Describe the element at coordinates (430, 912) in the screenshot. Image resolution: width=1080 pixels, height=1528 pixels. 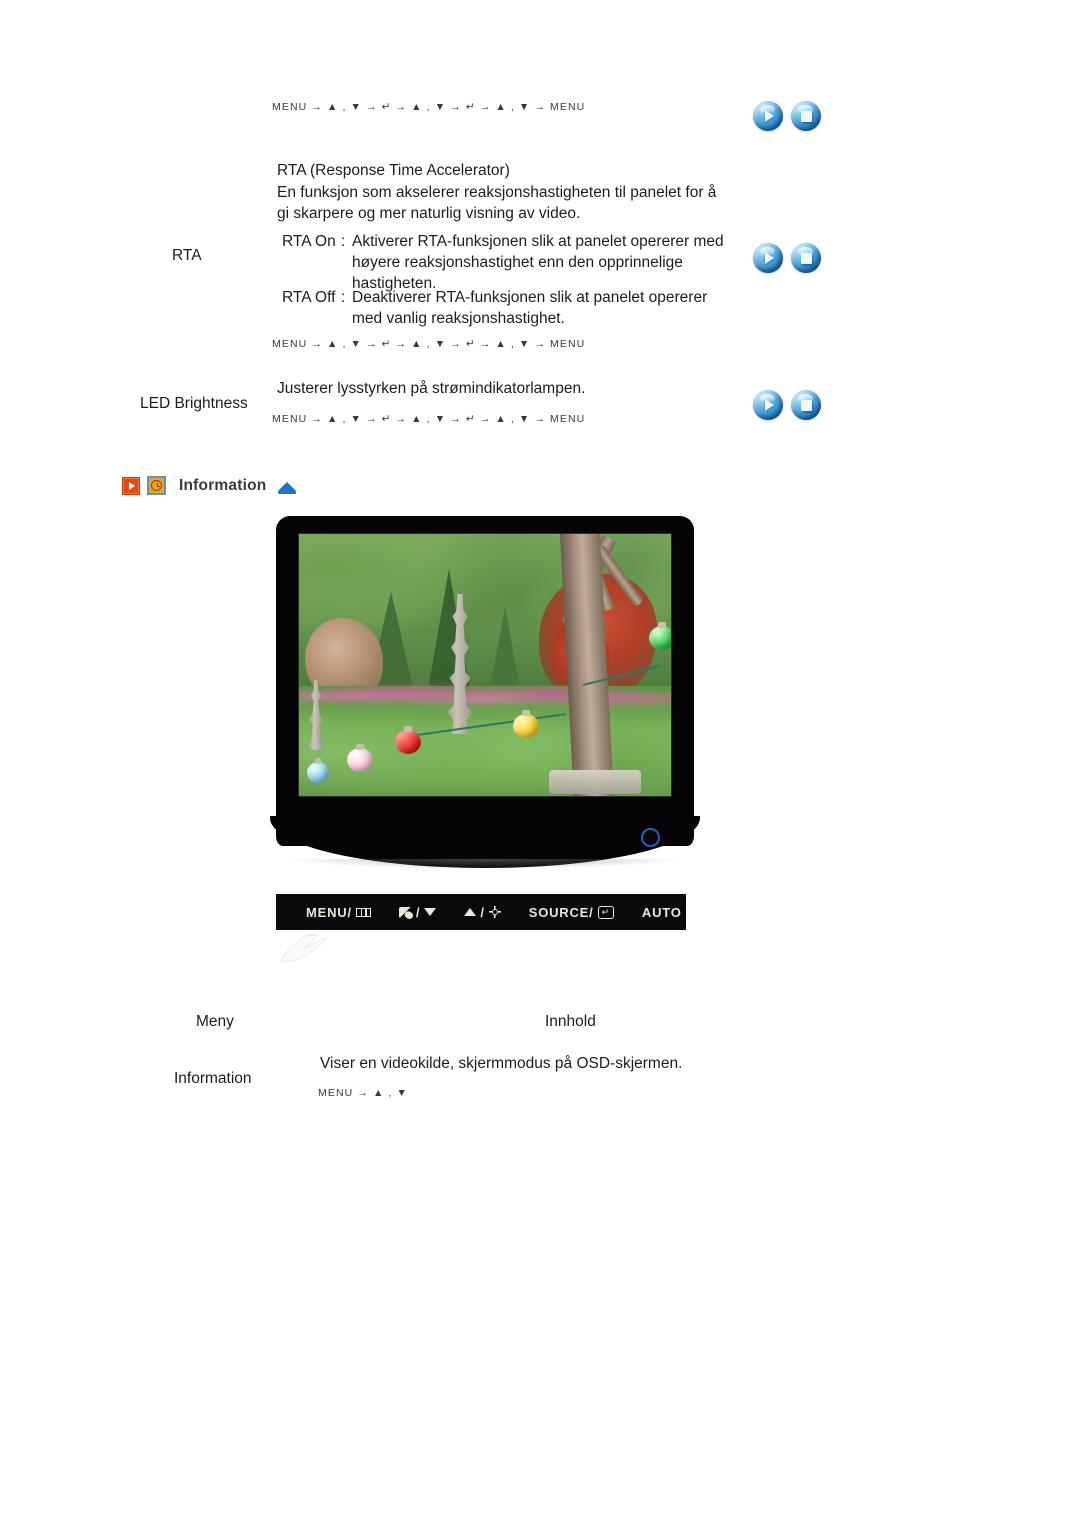
I see `down-arrow-icon` at that location.